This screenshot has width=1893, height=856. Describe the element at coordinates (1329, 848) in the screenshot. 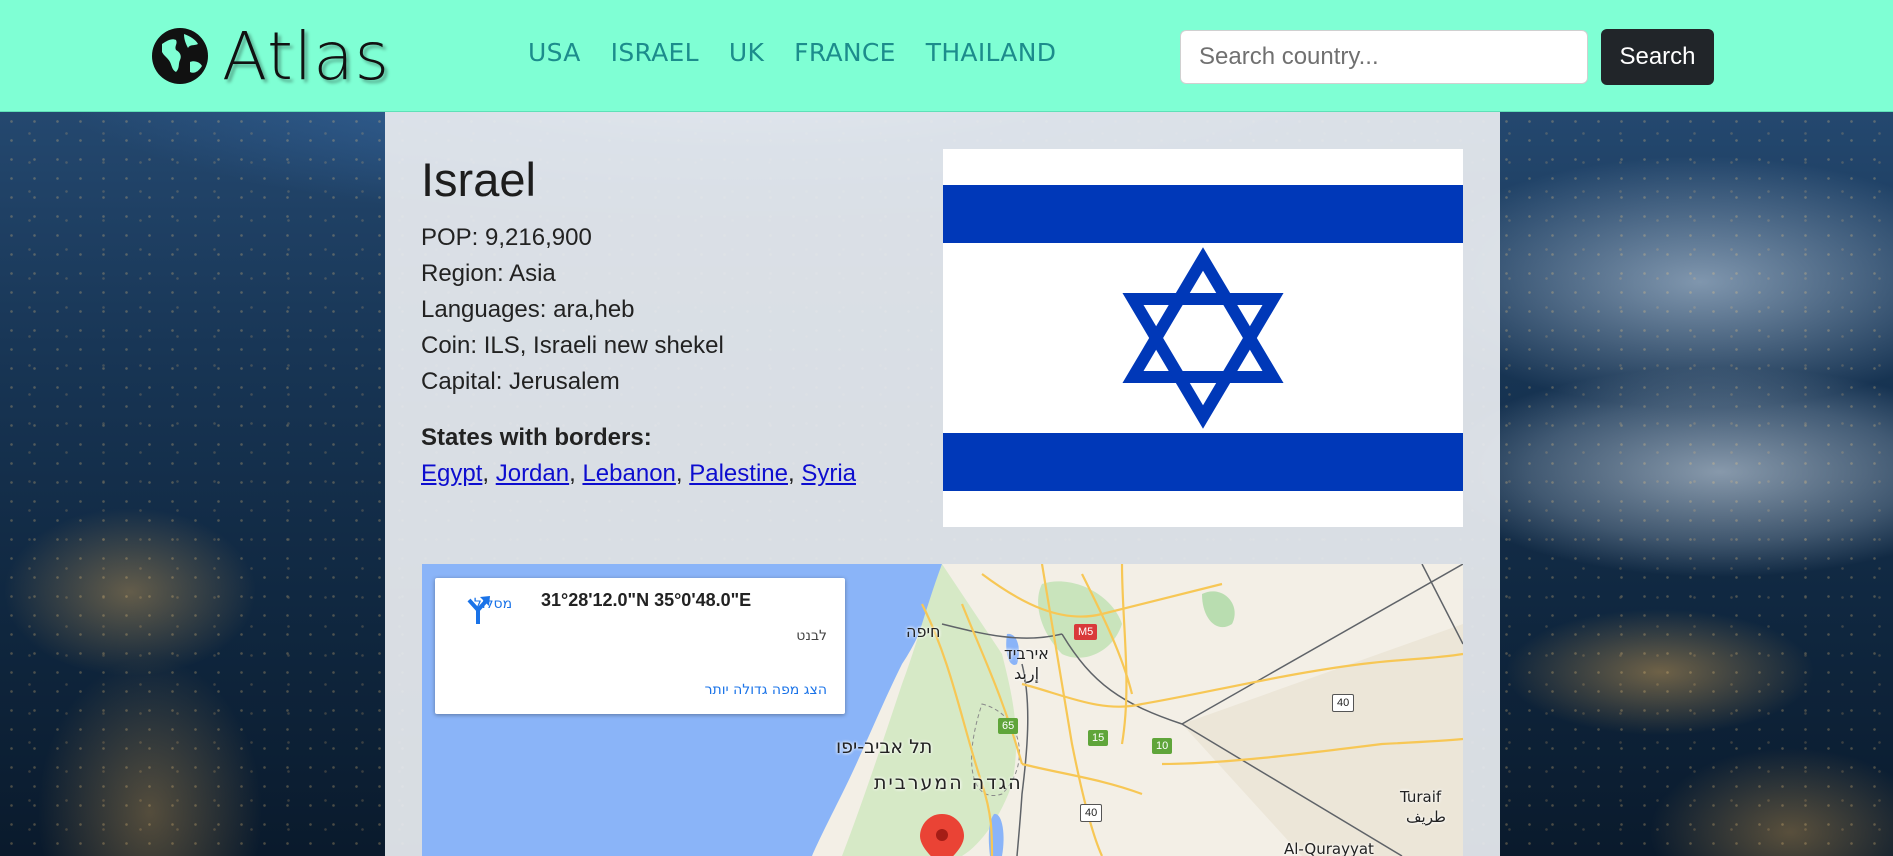

I see `map-label-al-qurayyat: Al-Qurayyat` at that location.